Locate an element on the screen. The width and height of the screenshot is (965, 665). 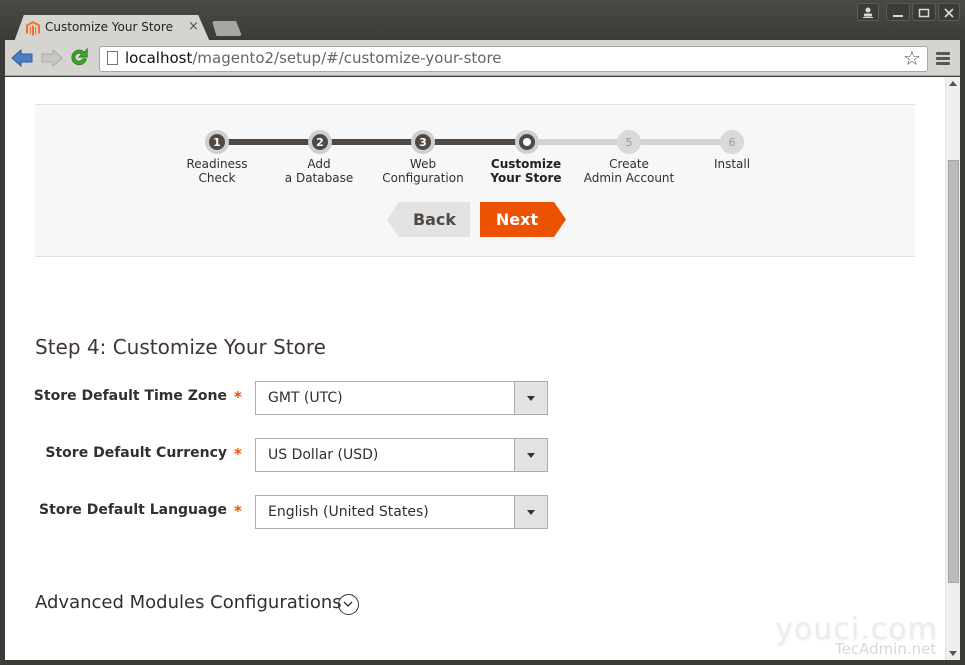
language-select: English (United States) is located at coordinates (401, 512).